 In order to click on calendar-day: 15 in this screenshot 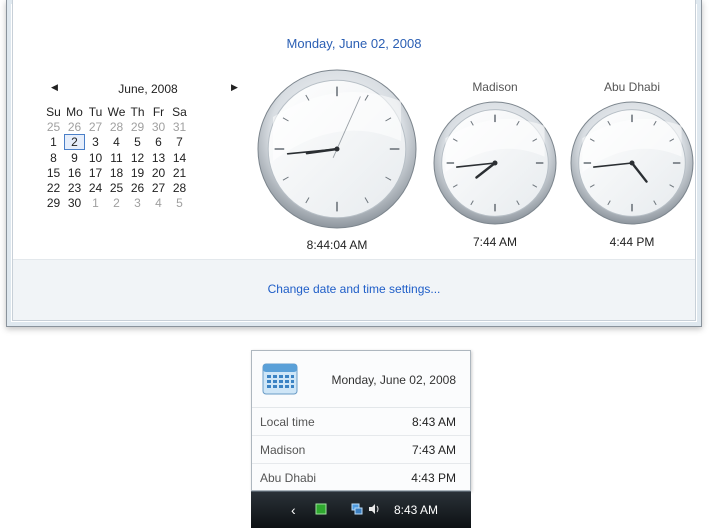, I will do `click(53, 172)`.